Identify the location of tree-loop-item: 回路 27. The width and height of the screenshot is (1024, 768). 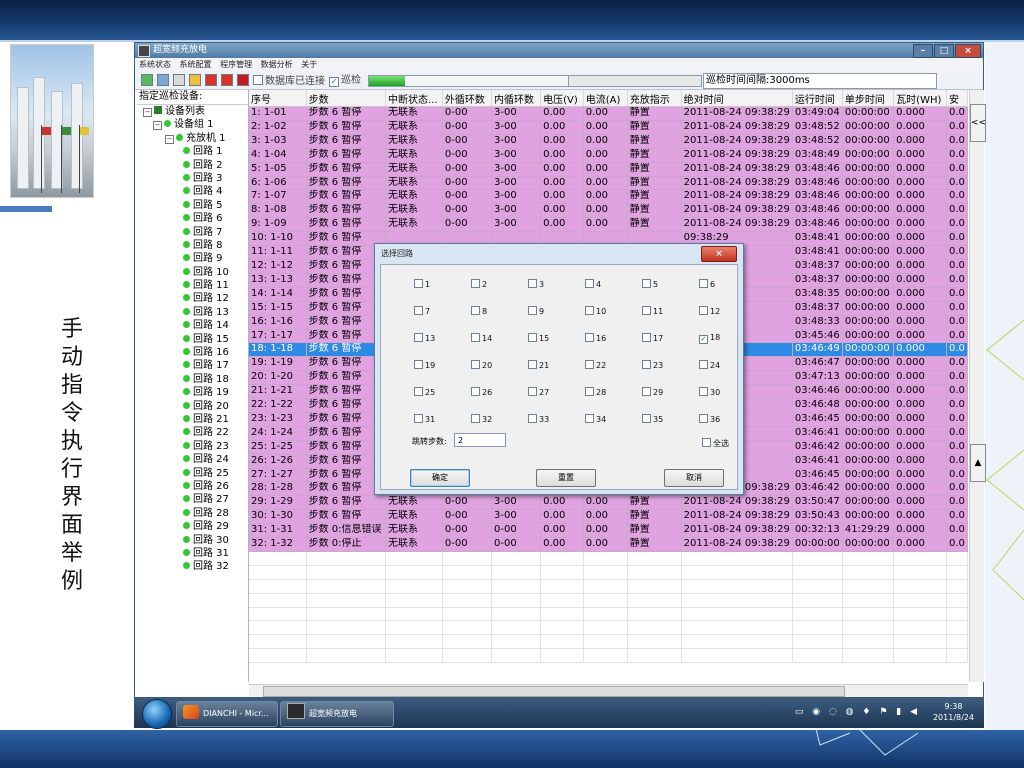
(192, 499).